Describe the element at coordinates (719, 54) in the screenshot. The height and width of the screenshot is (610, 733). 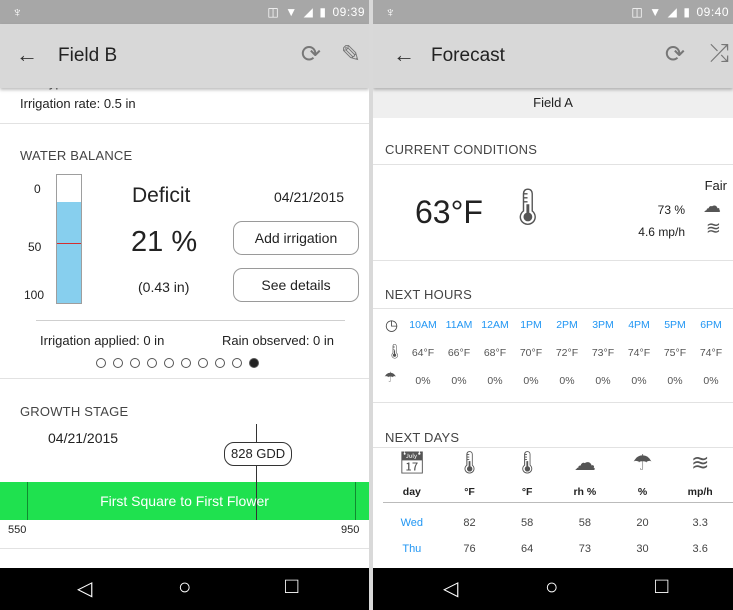
I see `shuffle-icon: ⤮` at that location.